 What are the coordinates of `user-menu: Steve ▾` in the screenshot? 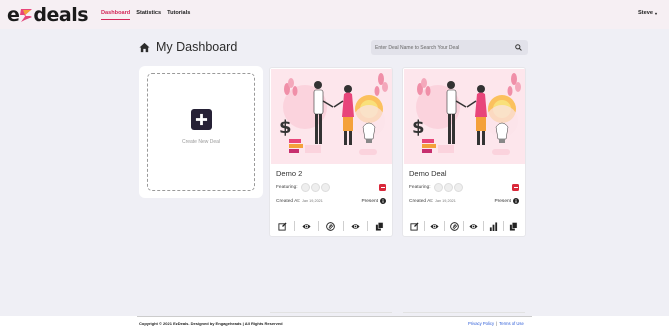 It's located at (647, 13).